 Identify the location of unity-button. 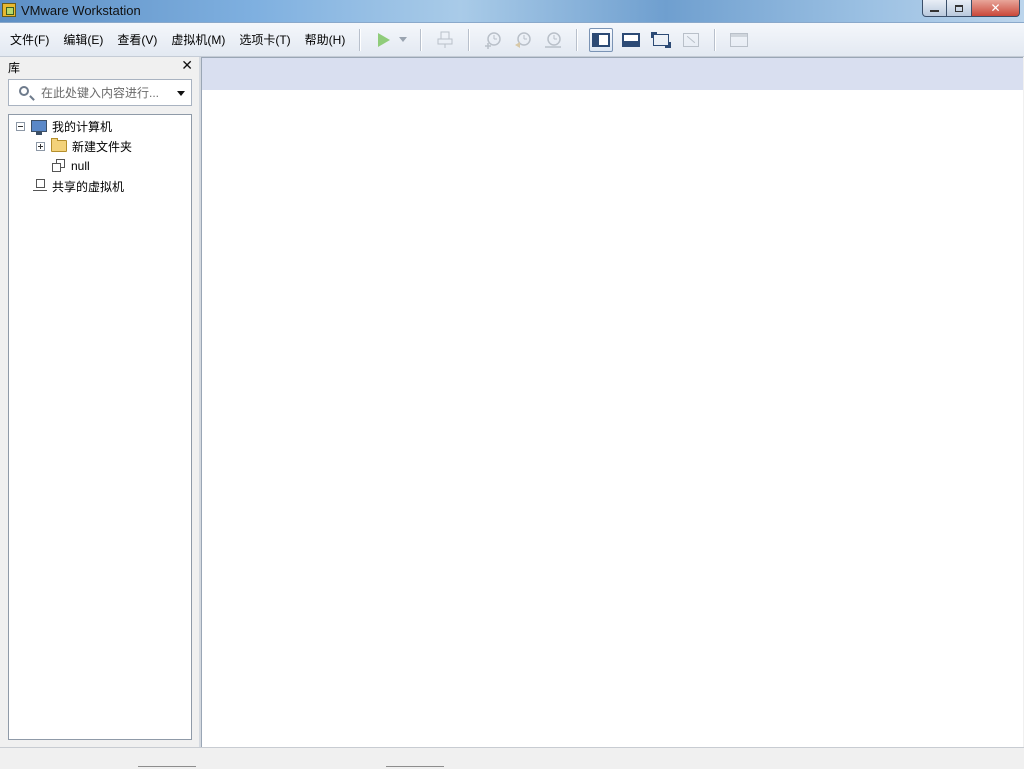
(691, 40).